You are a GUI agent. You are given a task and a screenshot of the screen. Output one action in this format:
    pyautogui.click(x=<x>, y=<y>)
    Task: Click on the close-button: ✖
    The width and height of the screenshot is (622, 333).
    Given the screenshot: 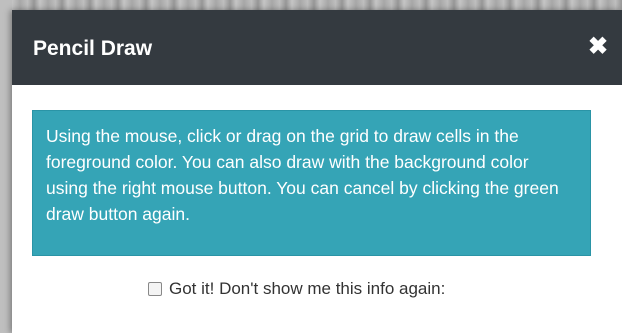 What is the action you would take?
    pyautogui.click(x=598, y=47)
    